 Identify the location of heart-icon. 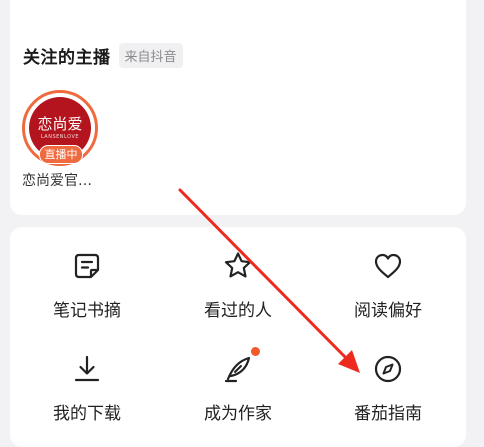
(388, 266).